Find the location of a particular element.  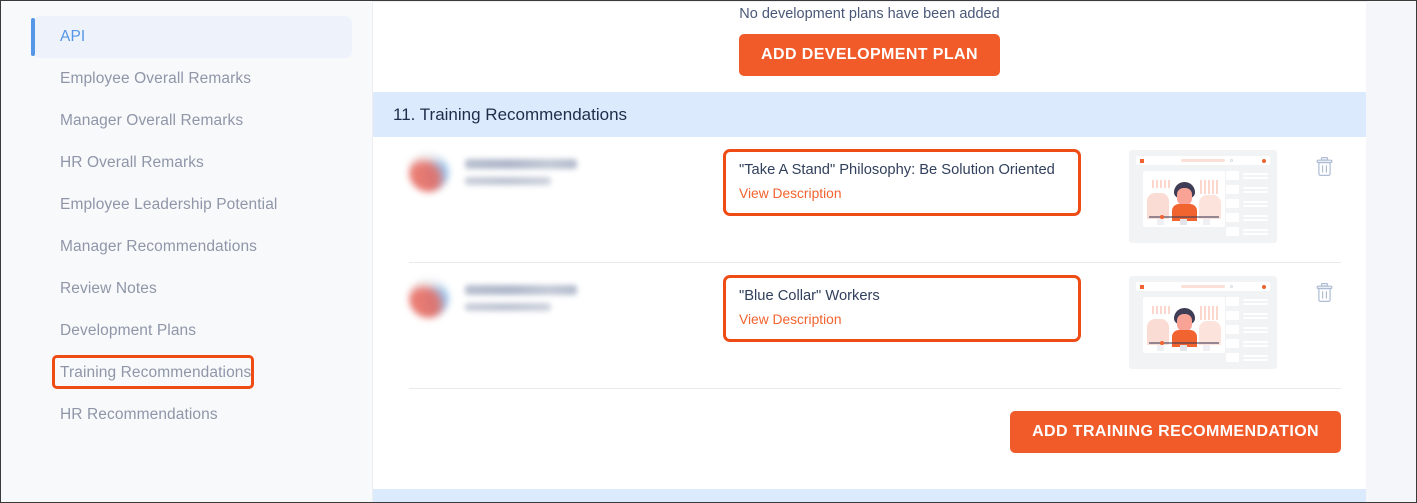

training-title: "Blue Collar" Workers is located at coordinates (809, 296).